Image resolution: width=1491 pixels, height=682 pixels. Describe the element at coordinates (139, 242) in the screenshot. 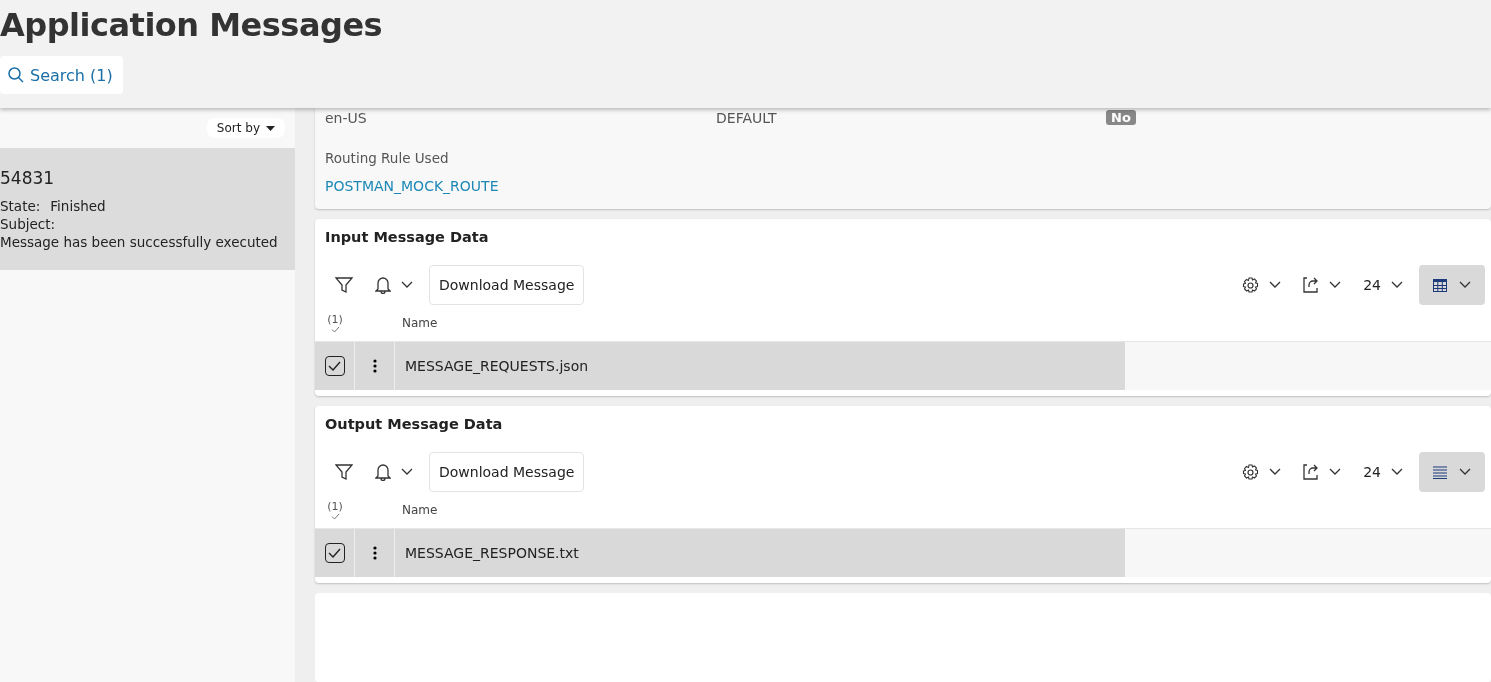

I see `field-value: Message has been successfully executed` at that location.